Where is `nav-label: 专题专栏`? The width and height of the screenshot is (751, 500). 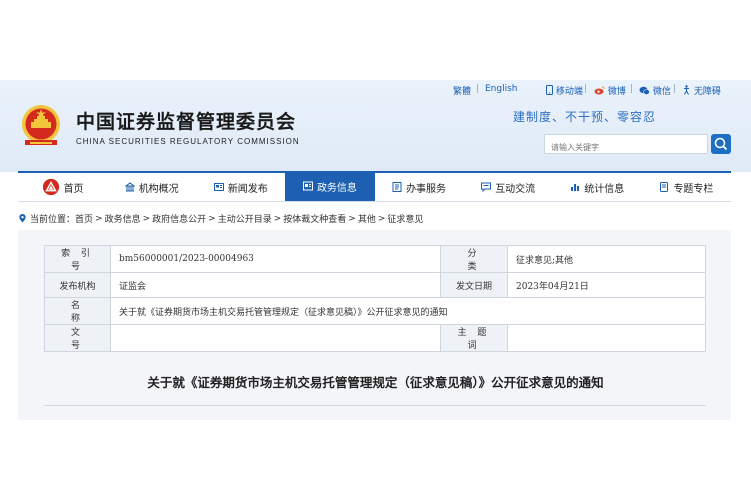
nav-label: 专题专栏 is located at coordinates (693, 189).